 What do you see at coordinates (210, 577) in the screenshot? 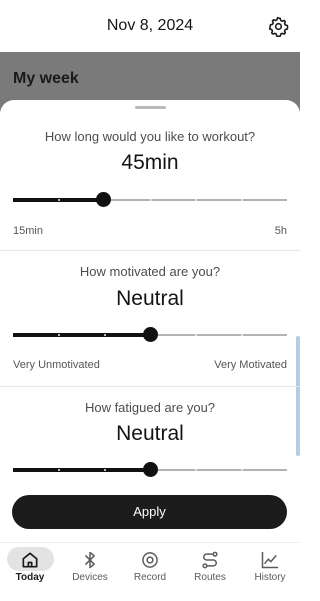
I see `nav-label-routes: Routes` at bounding box center [210, 577].